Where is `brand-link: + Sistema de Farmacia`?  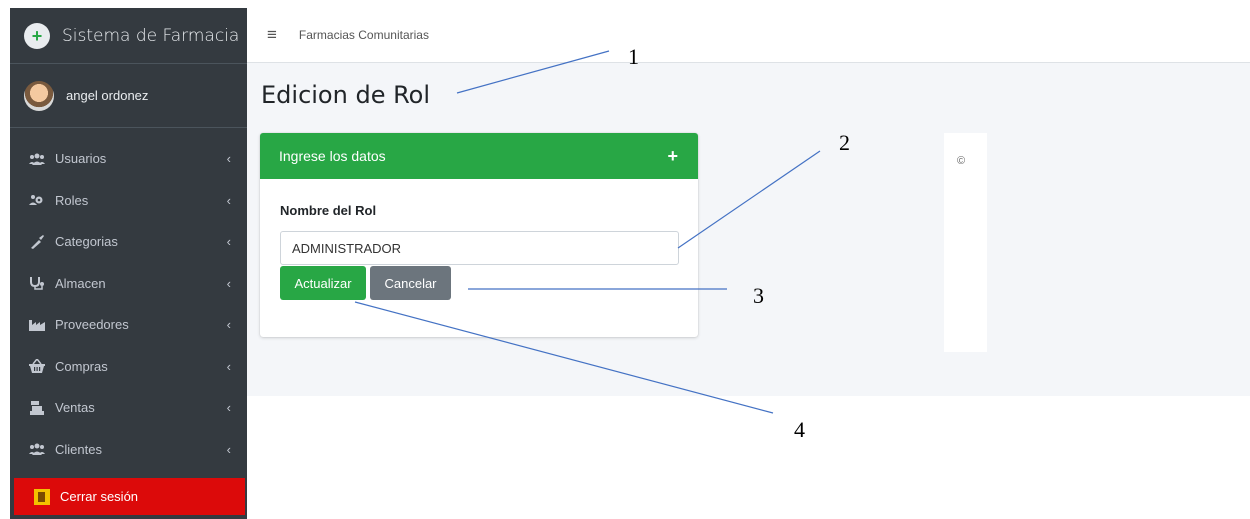 brand-link: + Sistema de Farmacia is located at coordinates (128, 36).